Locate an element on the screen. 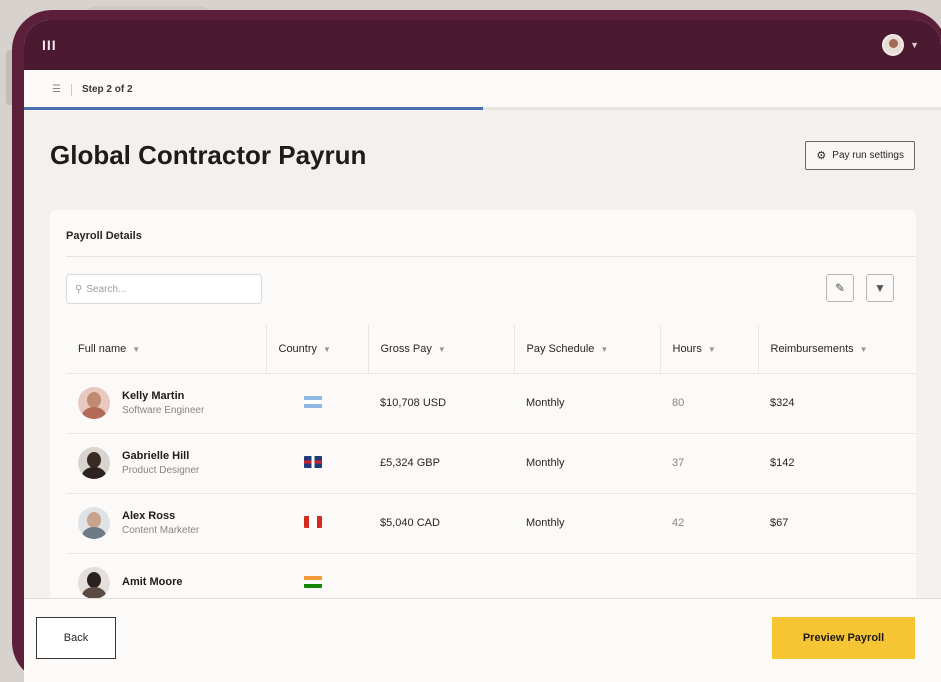 The width and height of the screenshot is (941, 682). back-button: Back is located at coordinates (76, 638).